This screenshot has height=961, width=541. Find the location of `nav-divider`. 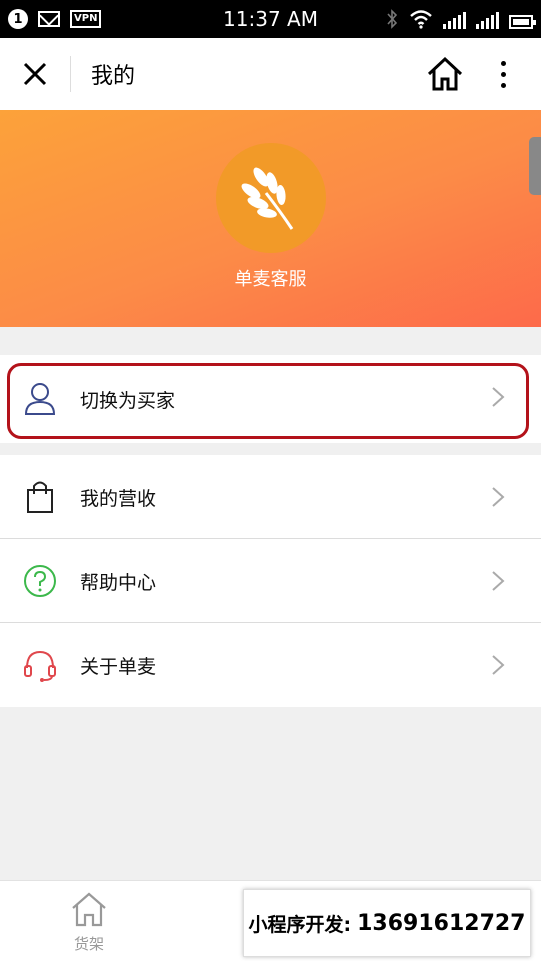

nav-divider is located at coordinates (70, 74).